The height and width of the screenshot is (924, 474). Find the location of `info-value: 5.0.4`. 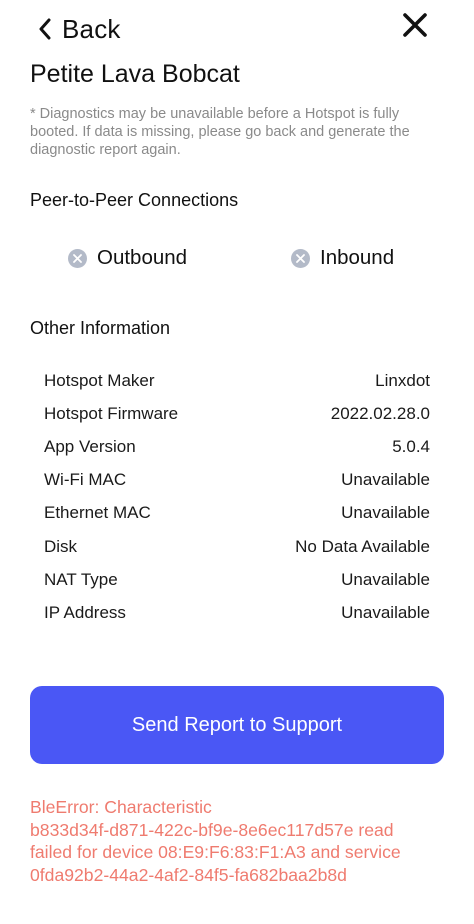

info-value: 5.0.4 is located at coordinates (411, 446).